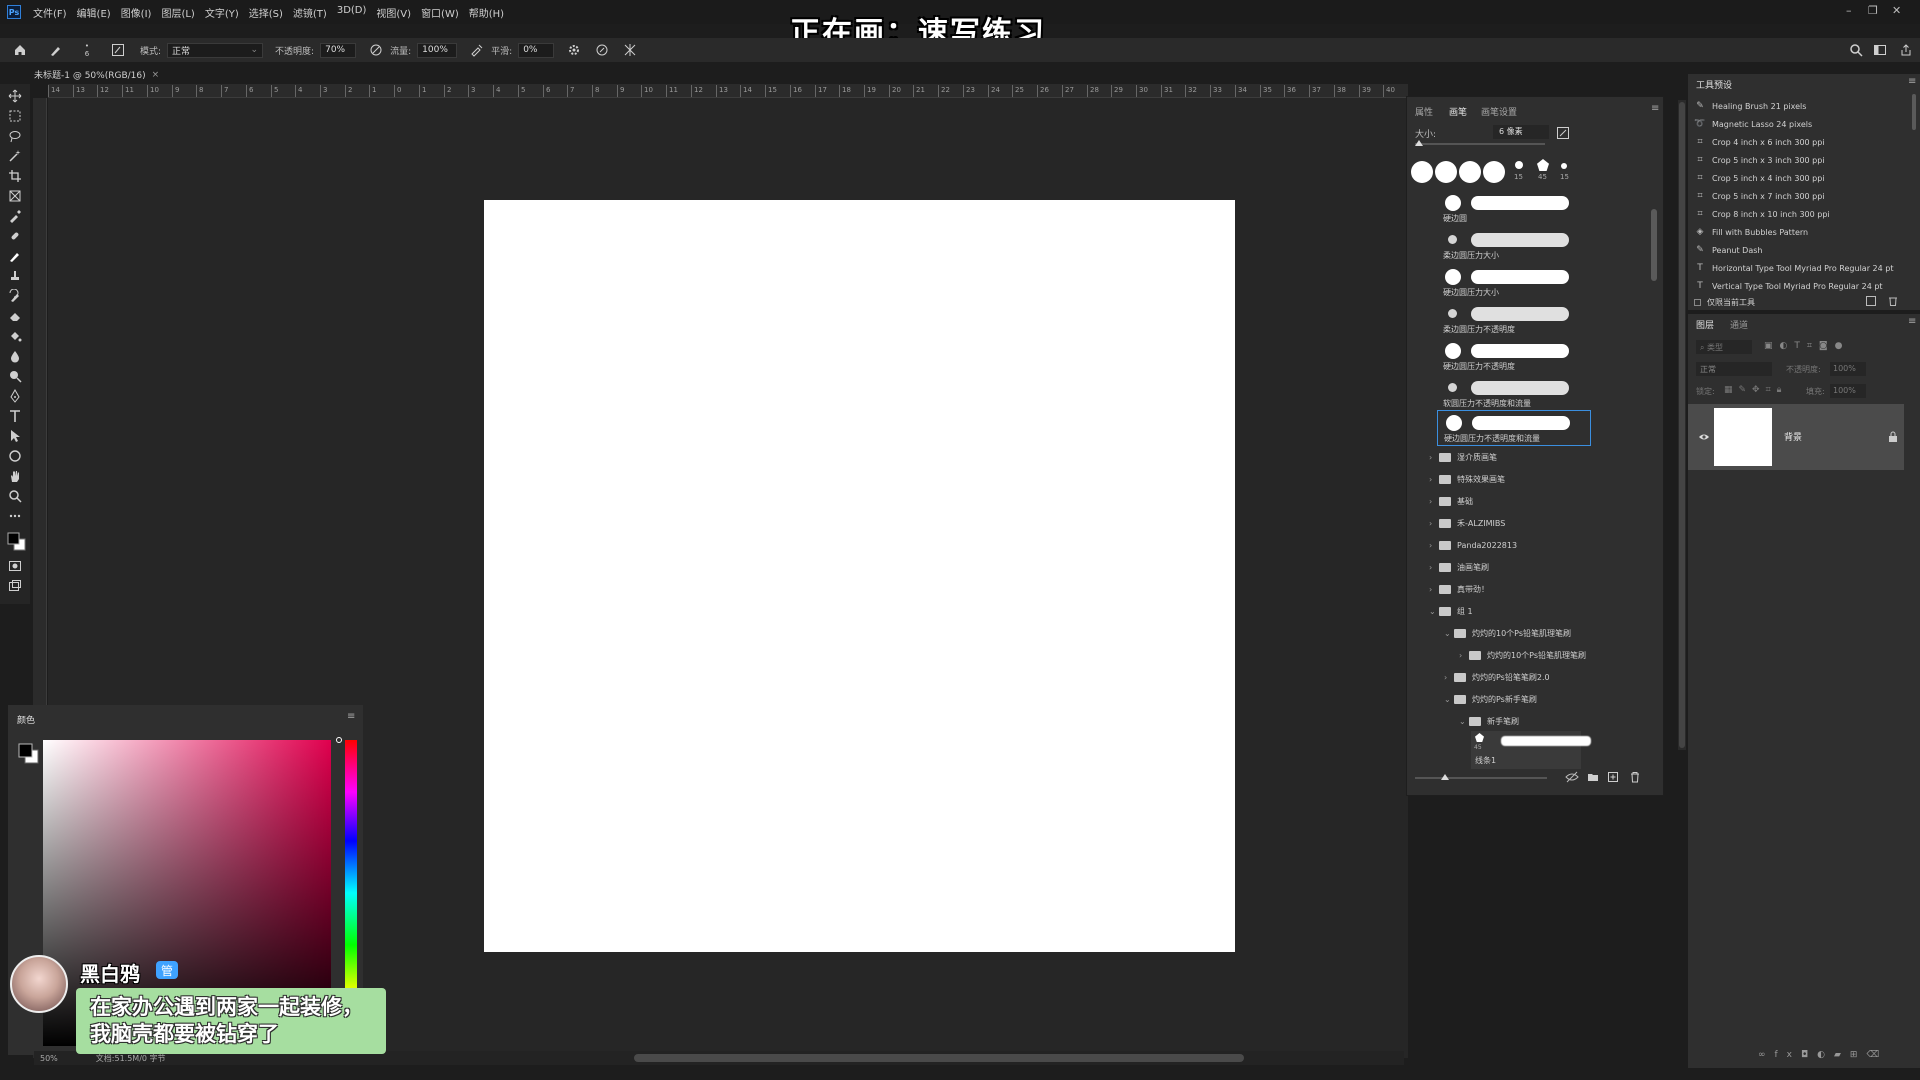 The image size is (1920, 1080). Describe the element at coordinates (15, 236) in the screenshot. I see `healing-brush-tool-icon` at that location.